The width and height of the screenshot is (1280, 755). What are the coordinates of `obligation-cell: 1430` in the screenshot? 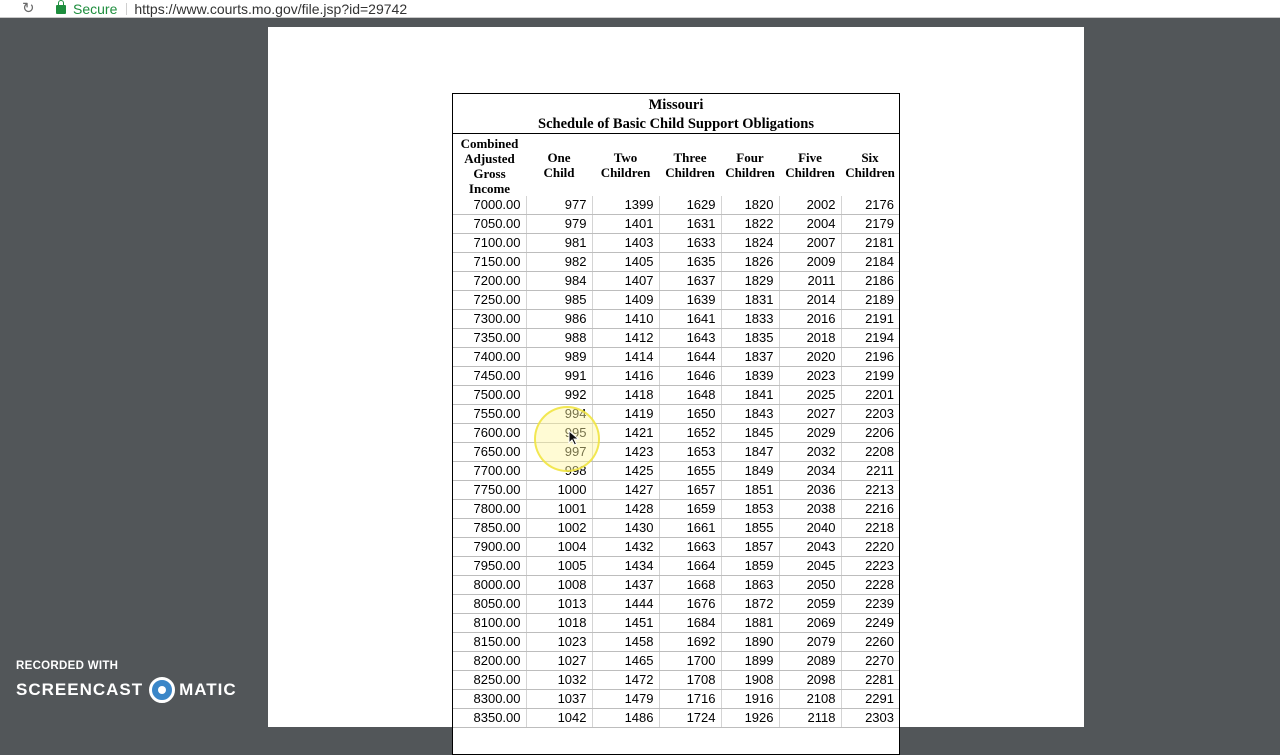 It's located at (626, 528).